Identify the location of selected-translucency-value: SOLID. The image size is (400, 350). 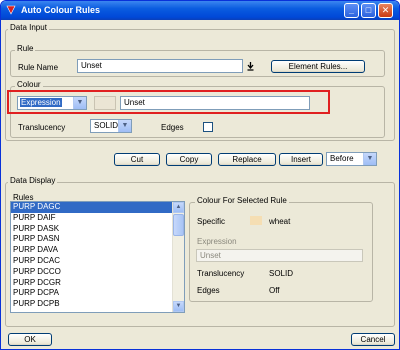
(281, 273).